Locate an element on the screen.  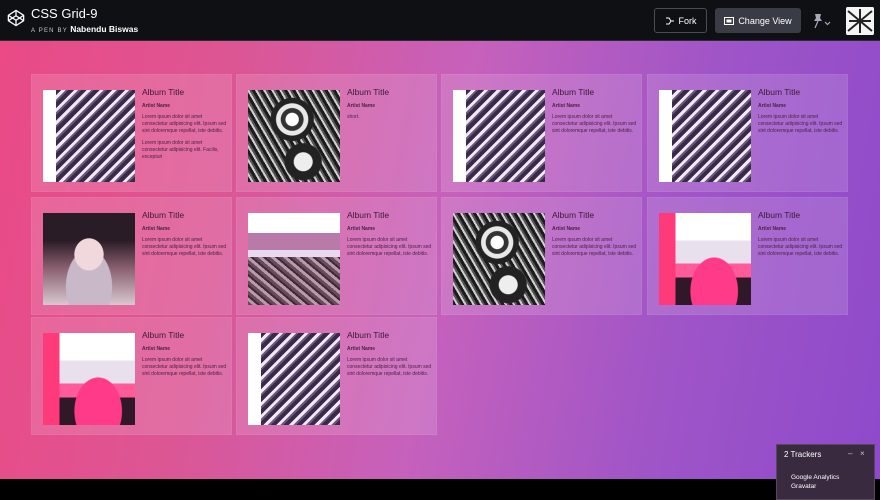
trackers-popup: 2 Trackers – × Google Analytics Gravatar is located at coordinates (825, 472).